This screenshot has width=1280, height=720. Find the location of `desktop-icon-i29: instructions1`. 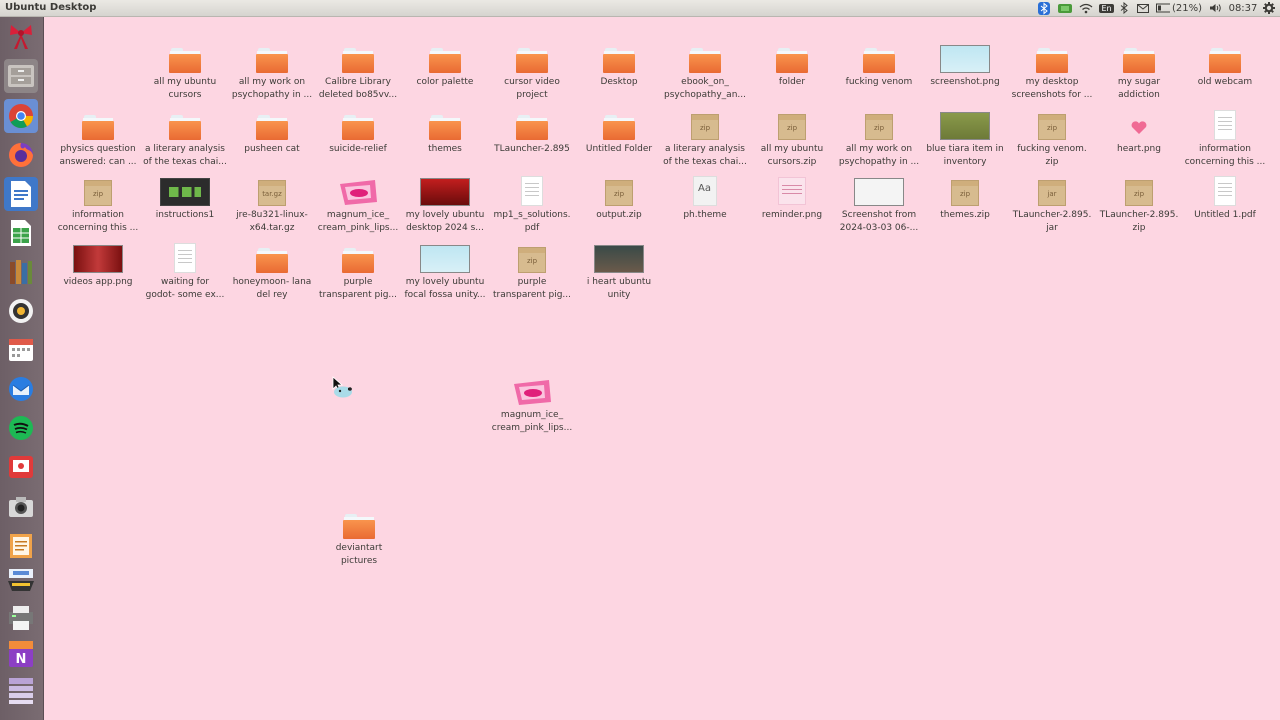

desktop-icon-i29: instructions1 is located at coordinates (185, 206).